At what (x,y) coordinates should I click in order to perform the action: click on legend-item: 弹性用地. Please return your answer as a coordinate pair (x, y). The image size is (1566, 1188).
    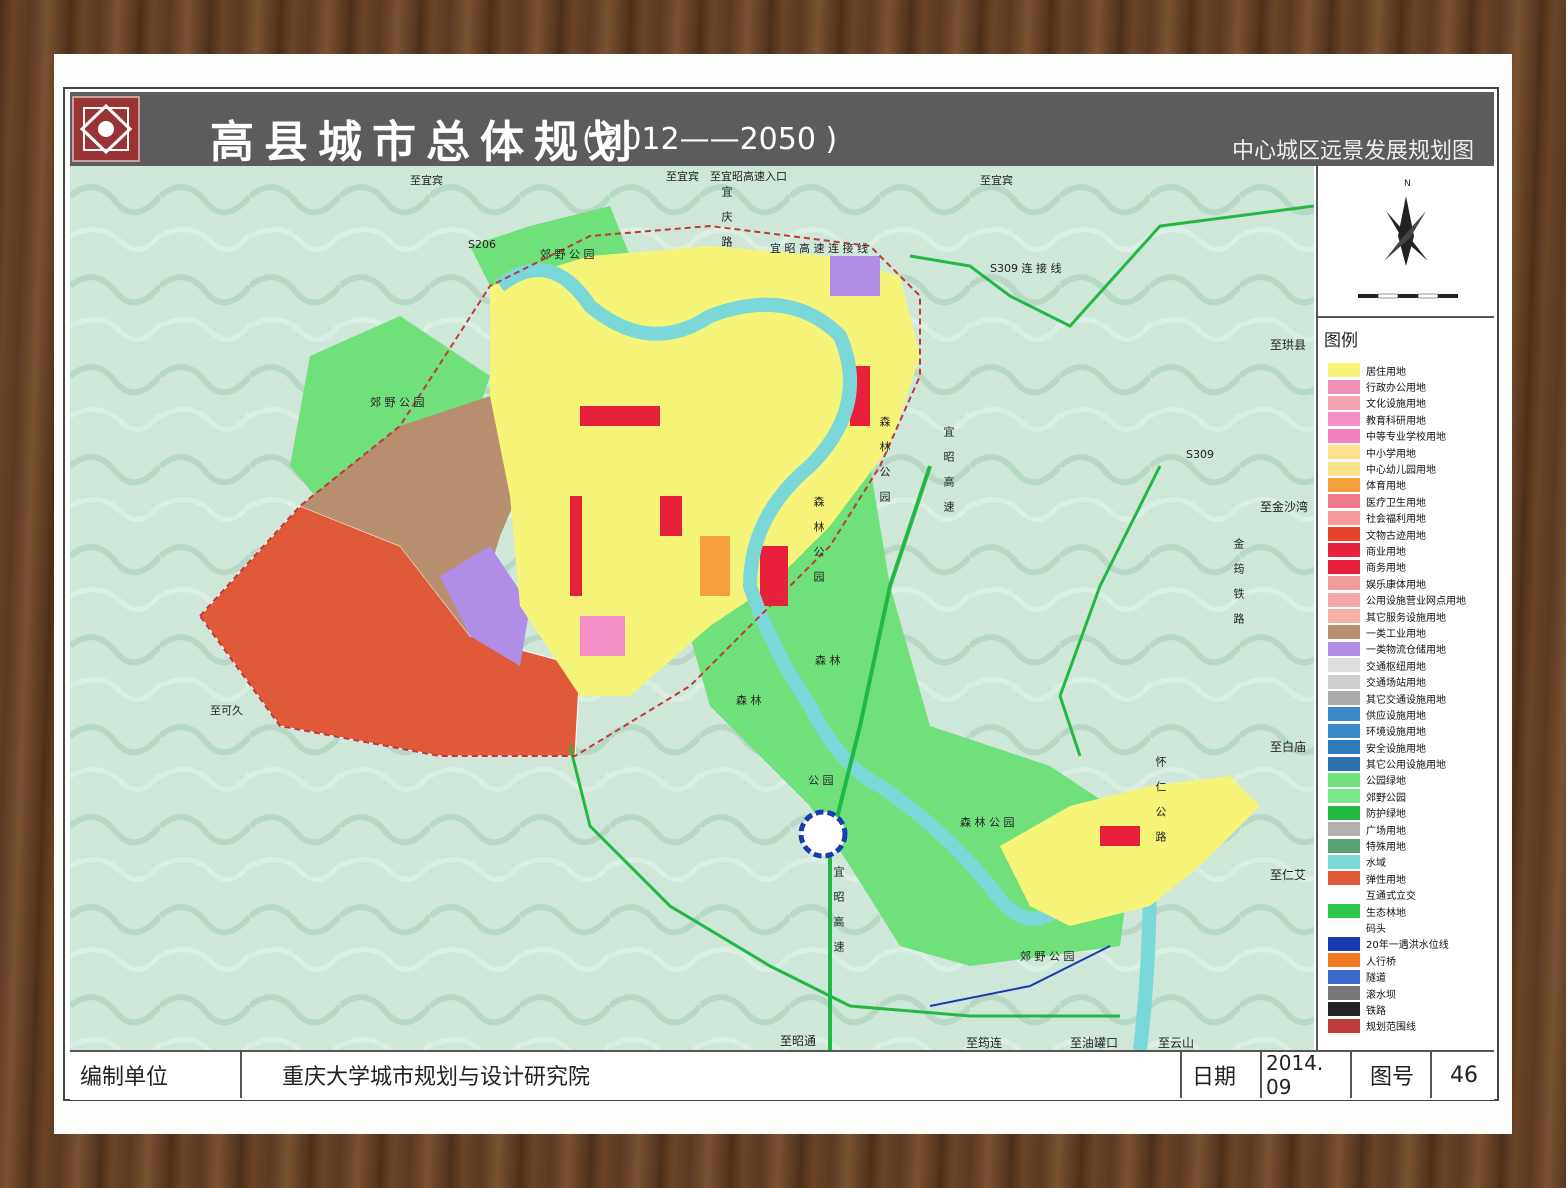
    Looking at the image, I should click on (1397, 878).